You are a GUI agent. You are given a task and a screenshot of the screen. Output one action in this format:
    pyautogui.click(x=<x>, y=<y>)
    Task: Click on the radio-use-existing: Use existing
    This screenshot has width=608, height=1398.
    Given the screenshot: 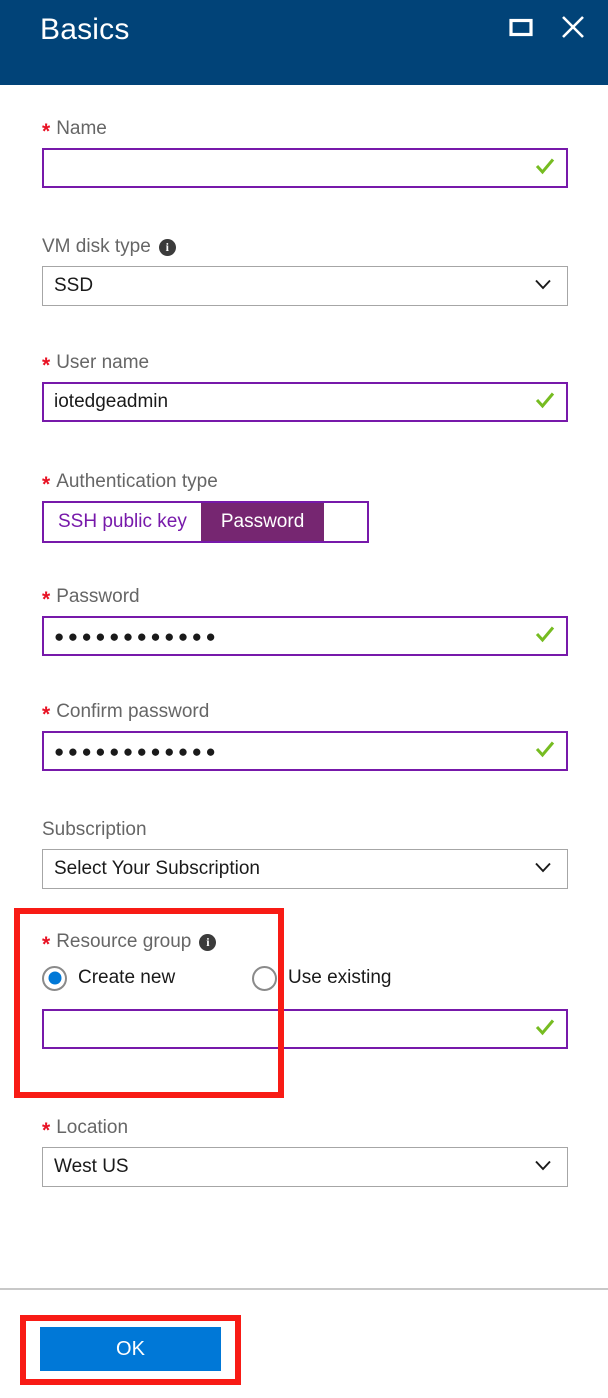 What is the action you would take?
    pyautogui.click(x=322, y=978)
    